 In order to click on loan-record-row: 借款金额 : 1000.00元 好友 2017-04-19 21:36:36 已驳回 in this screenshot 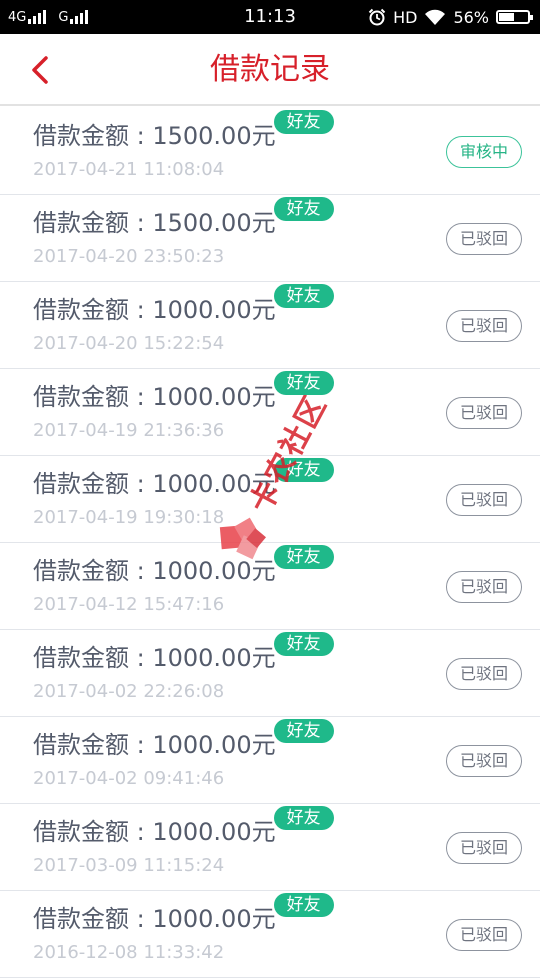, I will do `click(270, 412)`.